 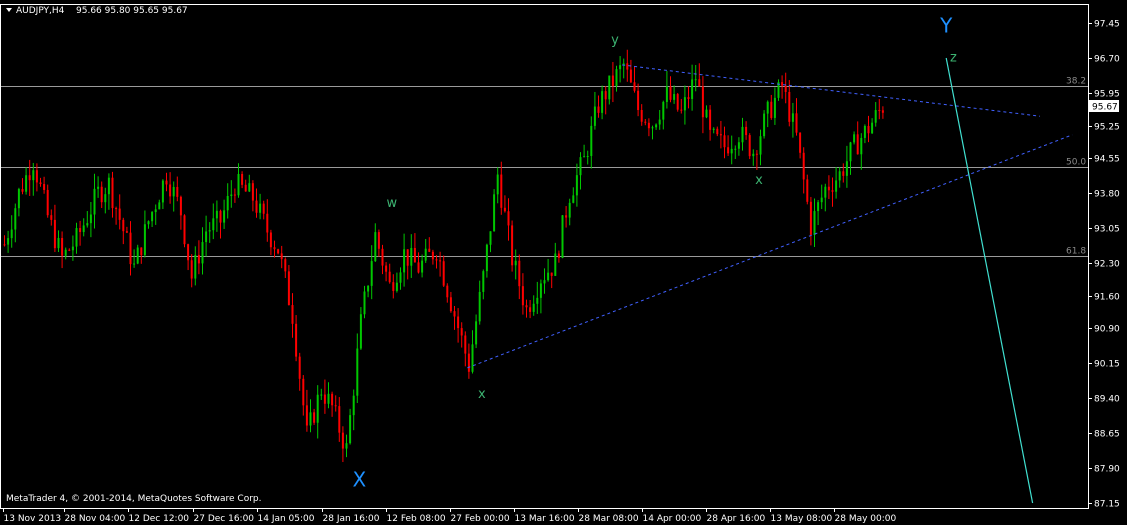 I want to click on wave-label: X, so click(x=360, y=480).